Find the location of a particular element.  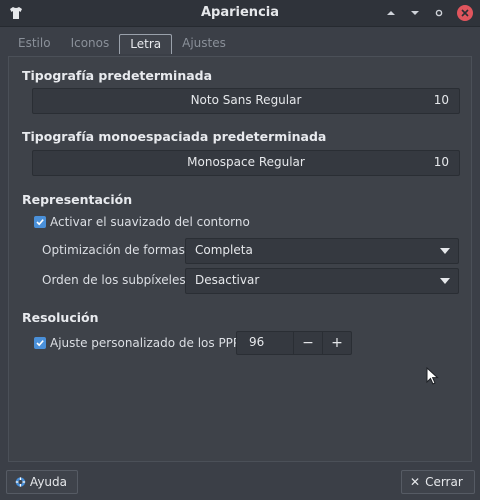

close-button: ✕ Cerrar is located at coordinates (438, 482).